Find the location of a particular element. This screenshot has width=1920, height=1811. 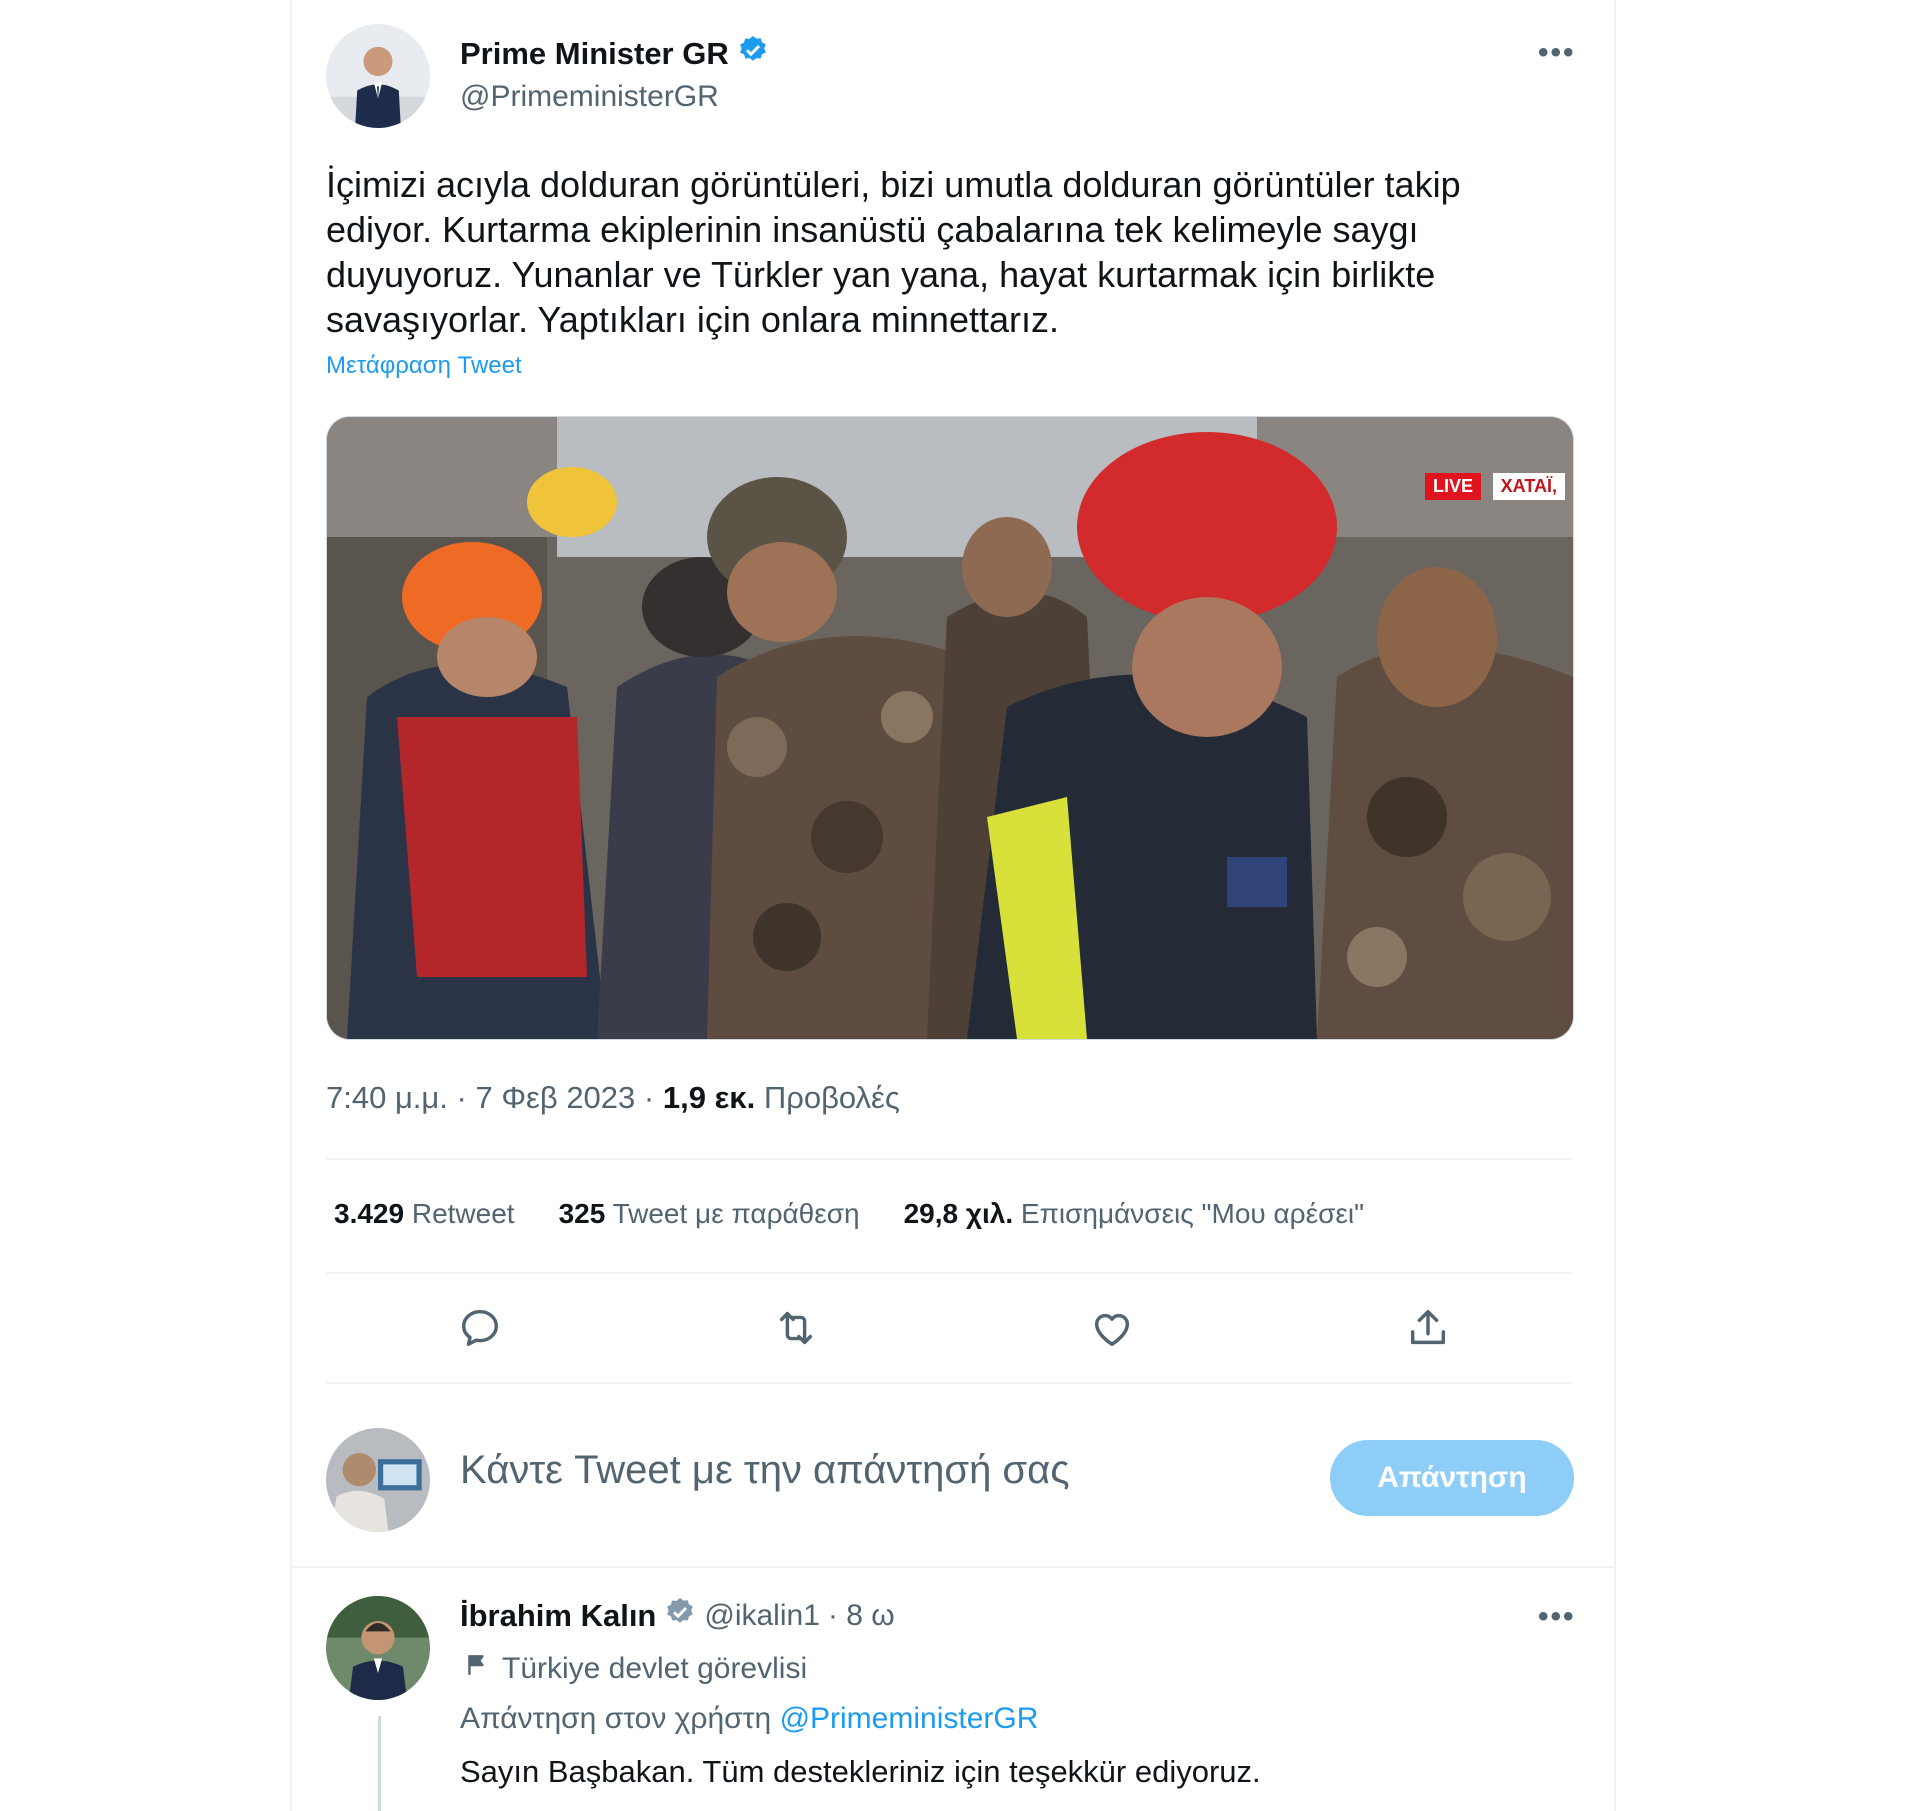

flag-icon is located at coordinates (477, 1669).